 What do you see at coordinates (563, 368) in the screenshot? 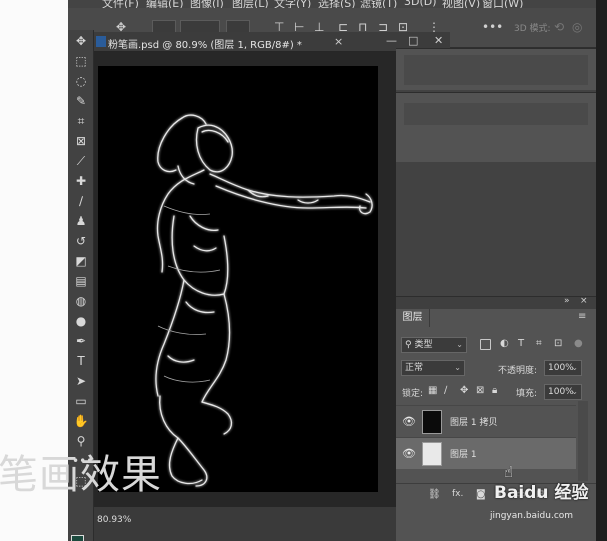
I see `opacity-field: 100% ⌄` at bounding box center [563, 368].